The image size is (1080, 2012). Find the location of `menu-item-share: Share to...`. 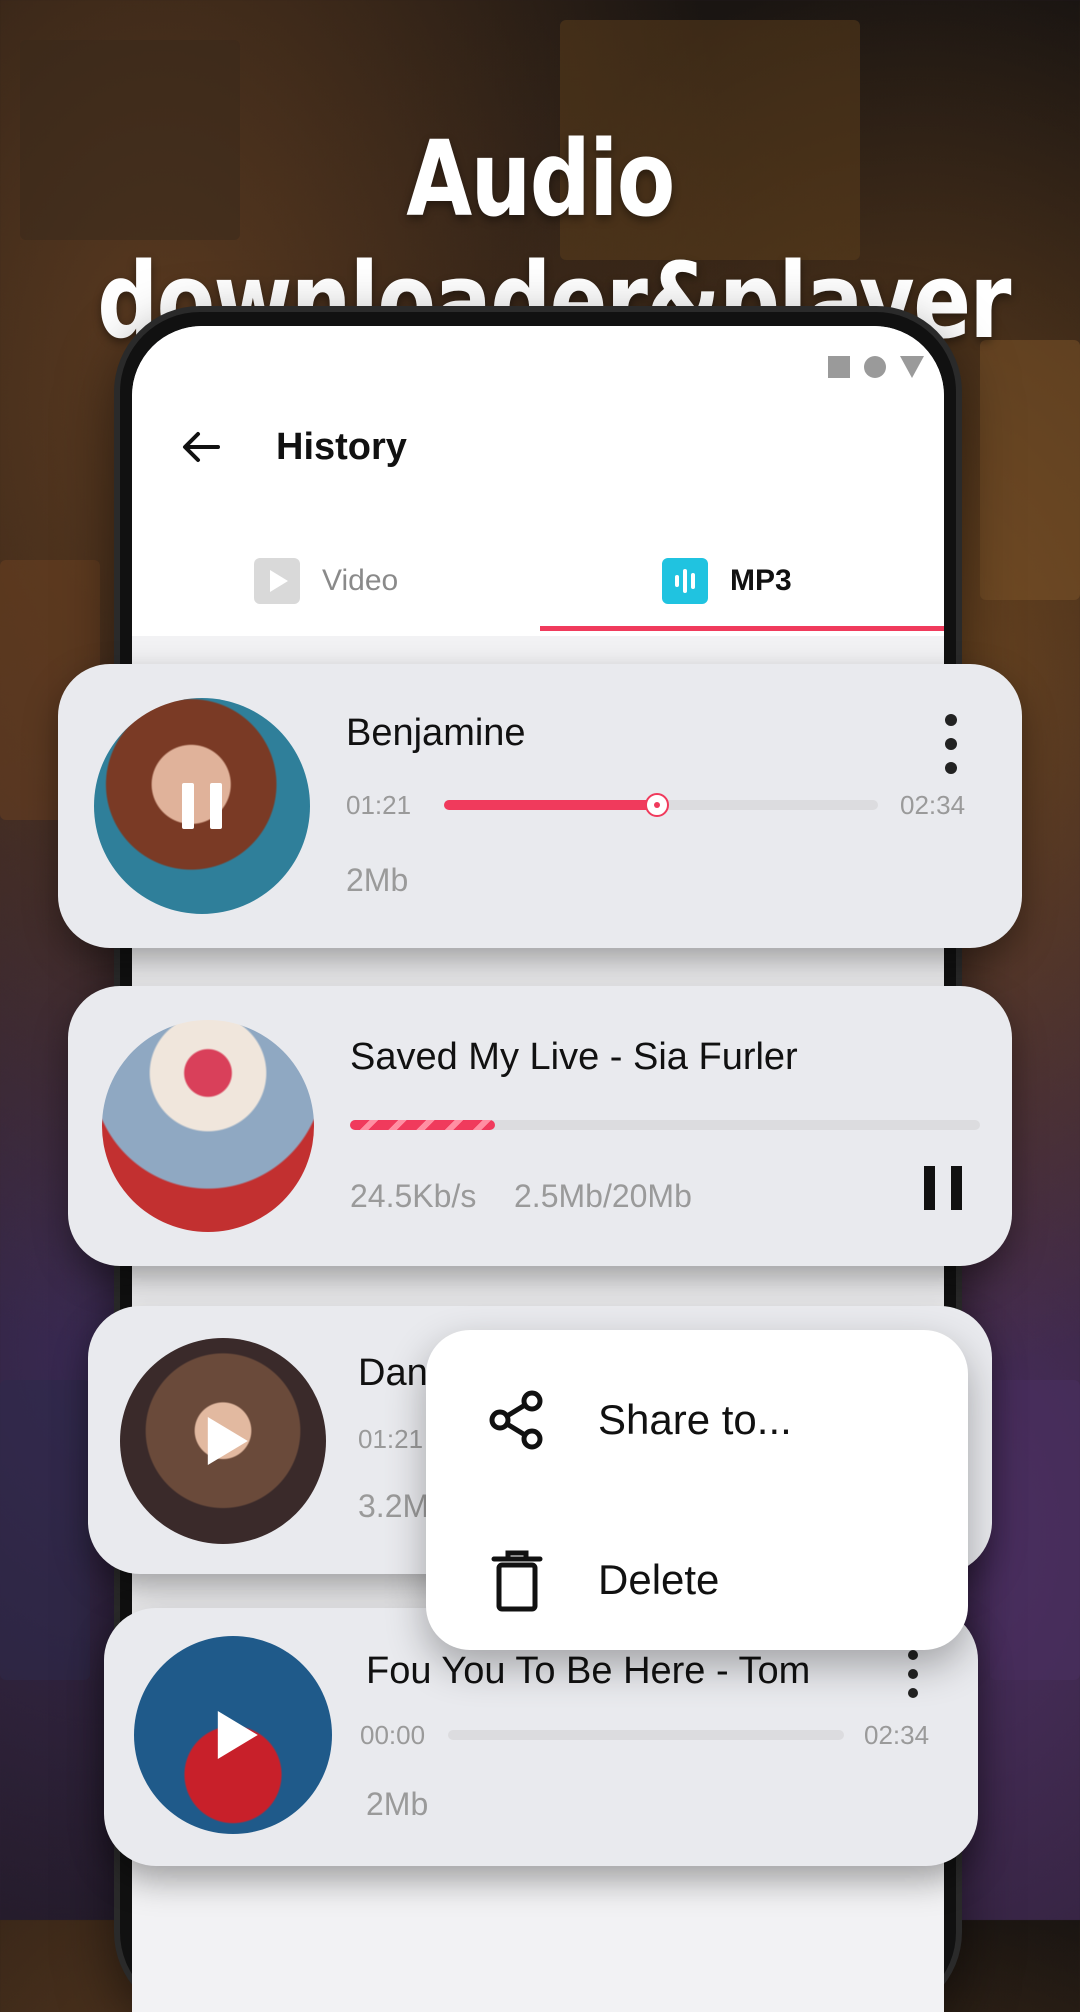

menu-item-share: Share to... is located at coordinates (697, 1420).